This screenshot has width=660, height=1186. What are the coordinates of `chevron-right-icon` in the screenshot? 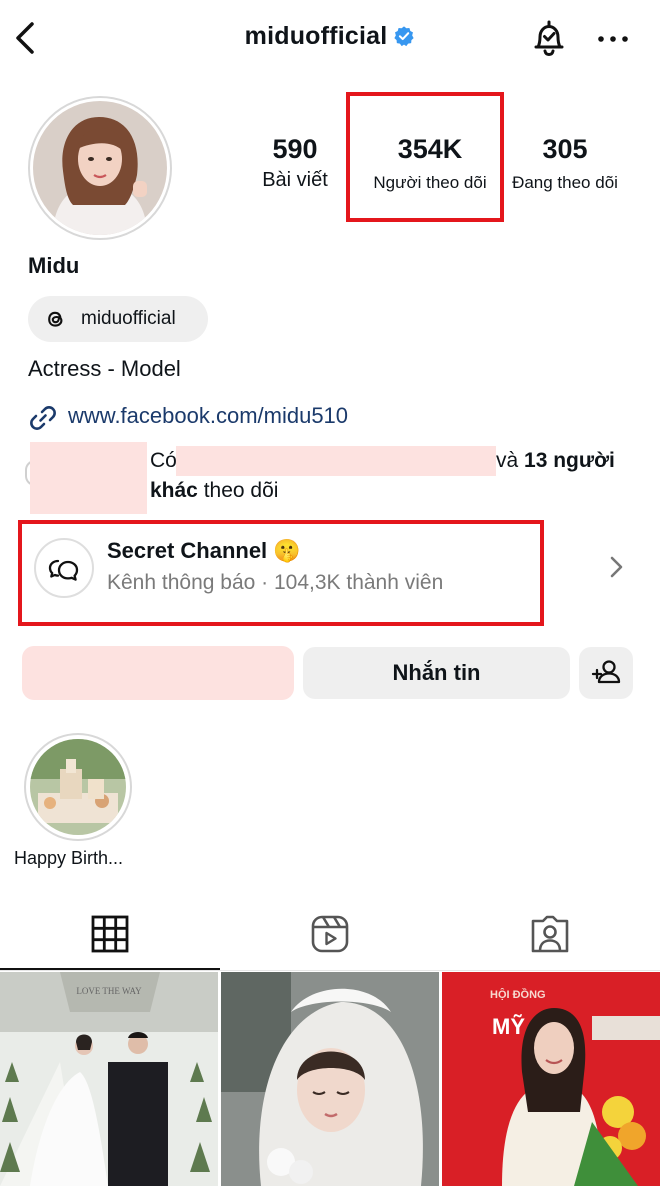 It's located at (616, 567).